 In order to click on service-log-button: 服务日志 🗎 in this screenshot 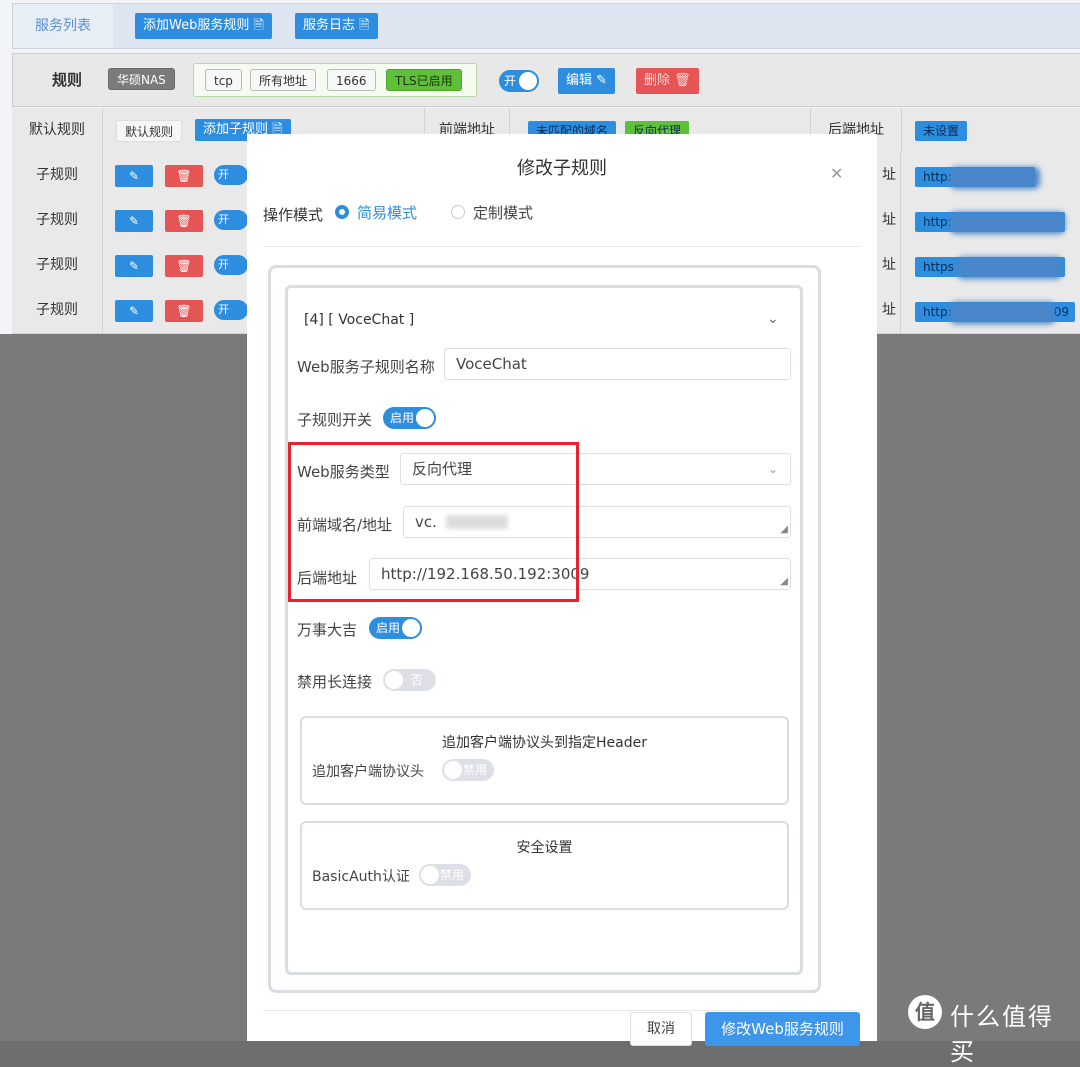, I will do `click(336, 26)`.